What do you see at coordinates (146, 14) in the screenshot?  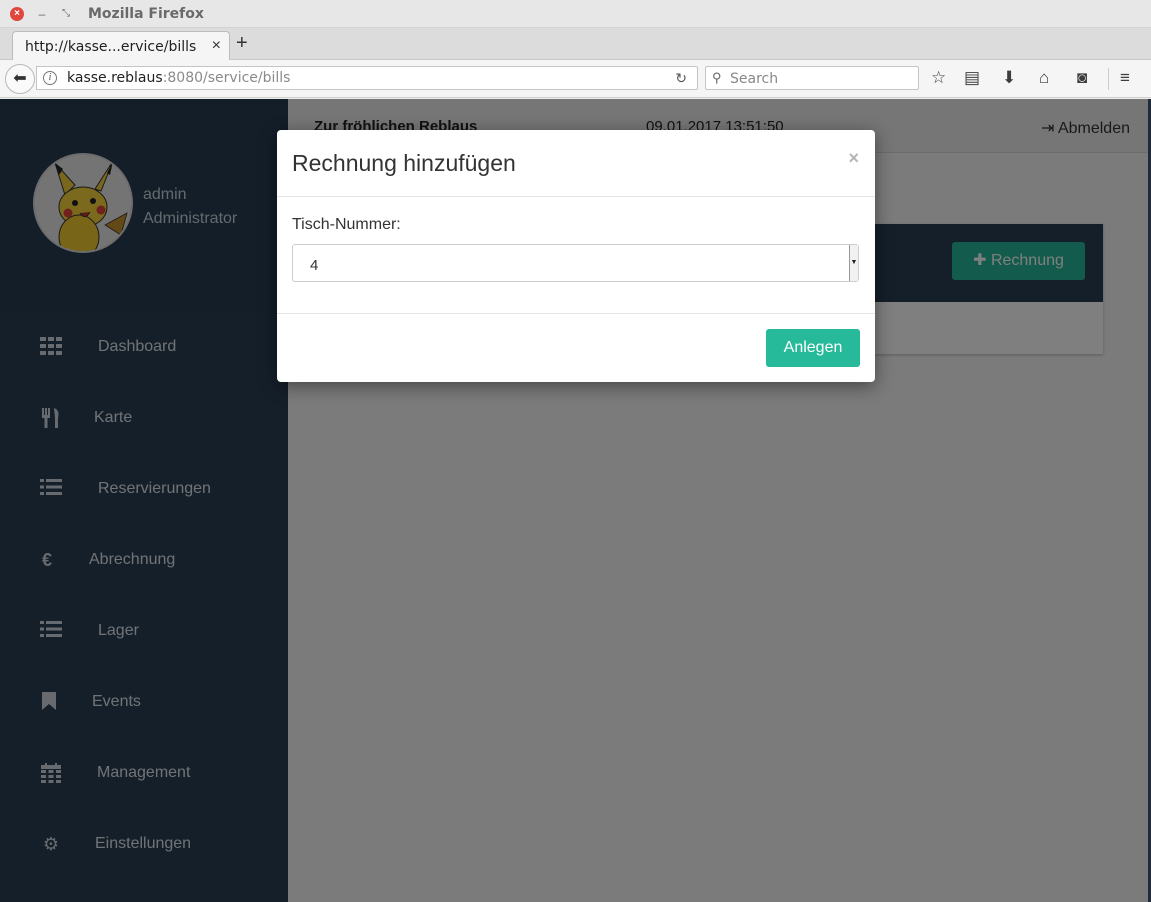 I see `window-title: Mozilla Firefox` at bounding box center [146, 14].